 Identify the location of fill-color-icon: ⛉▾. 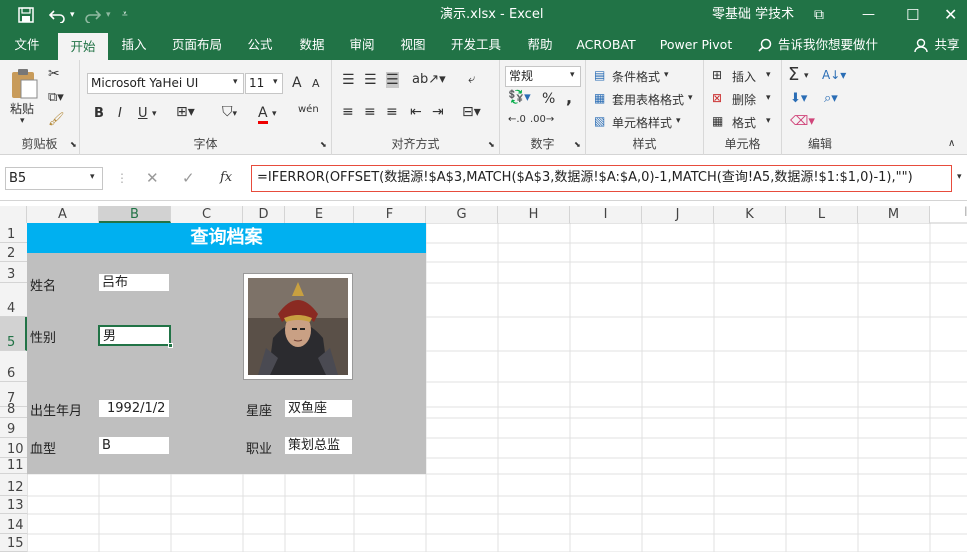
(229, 112).